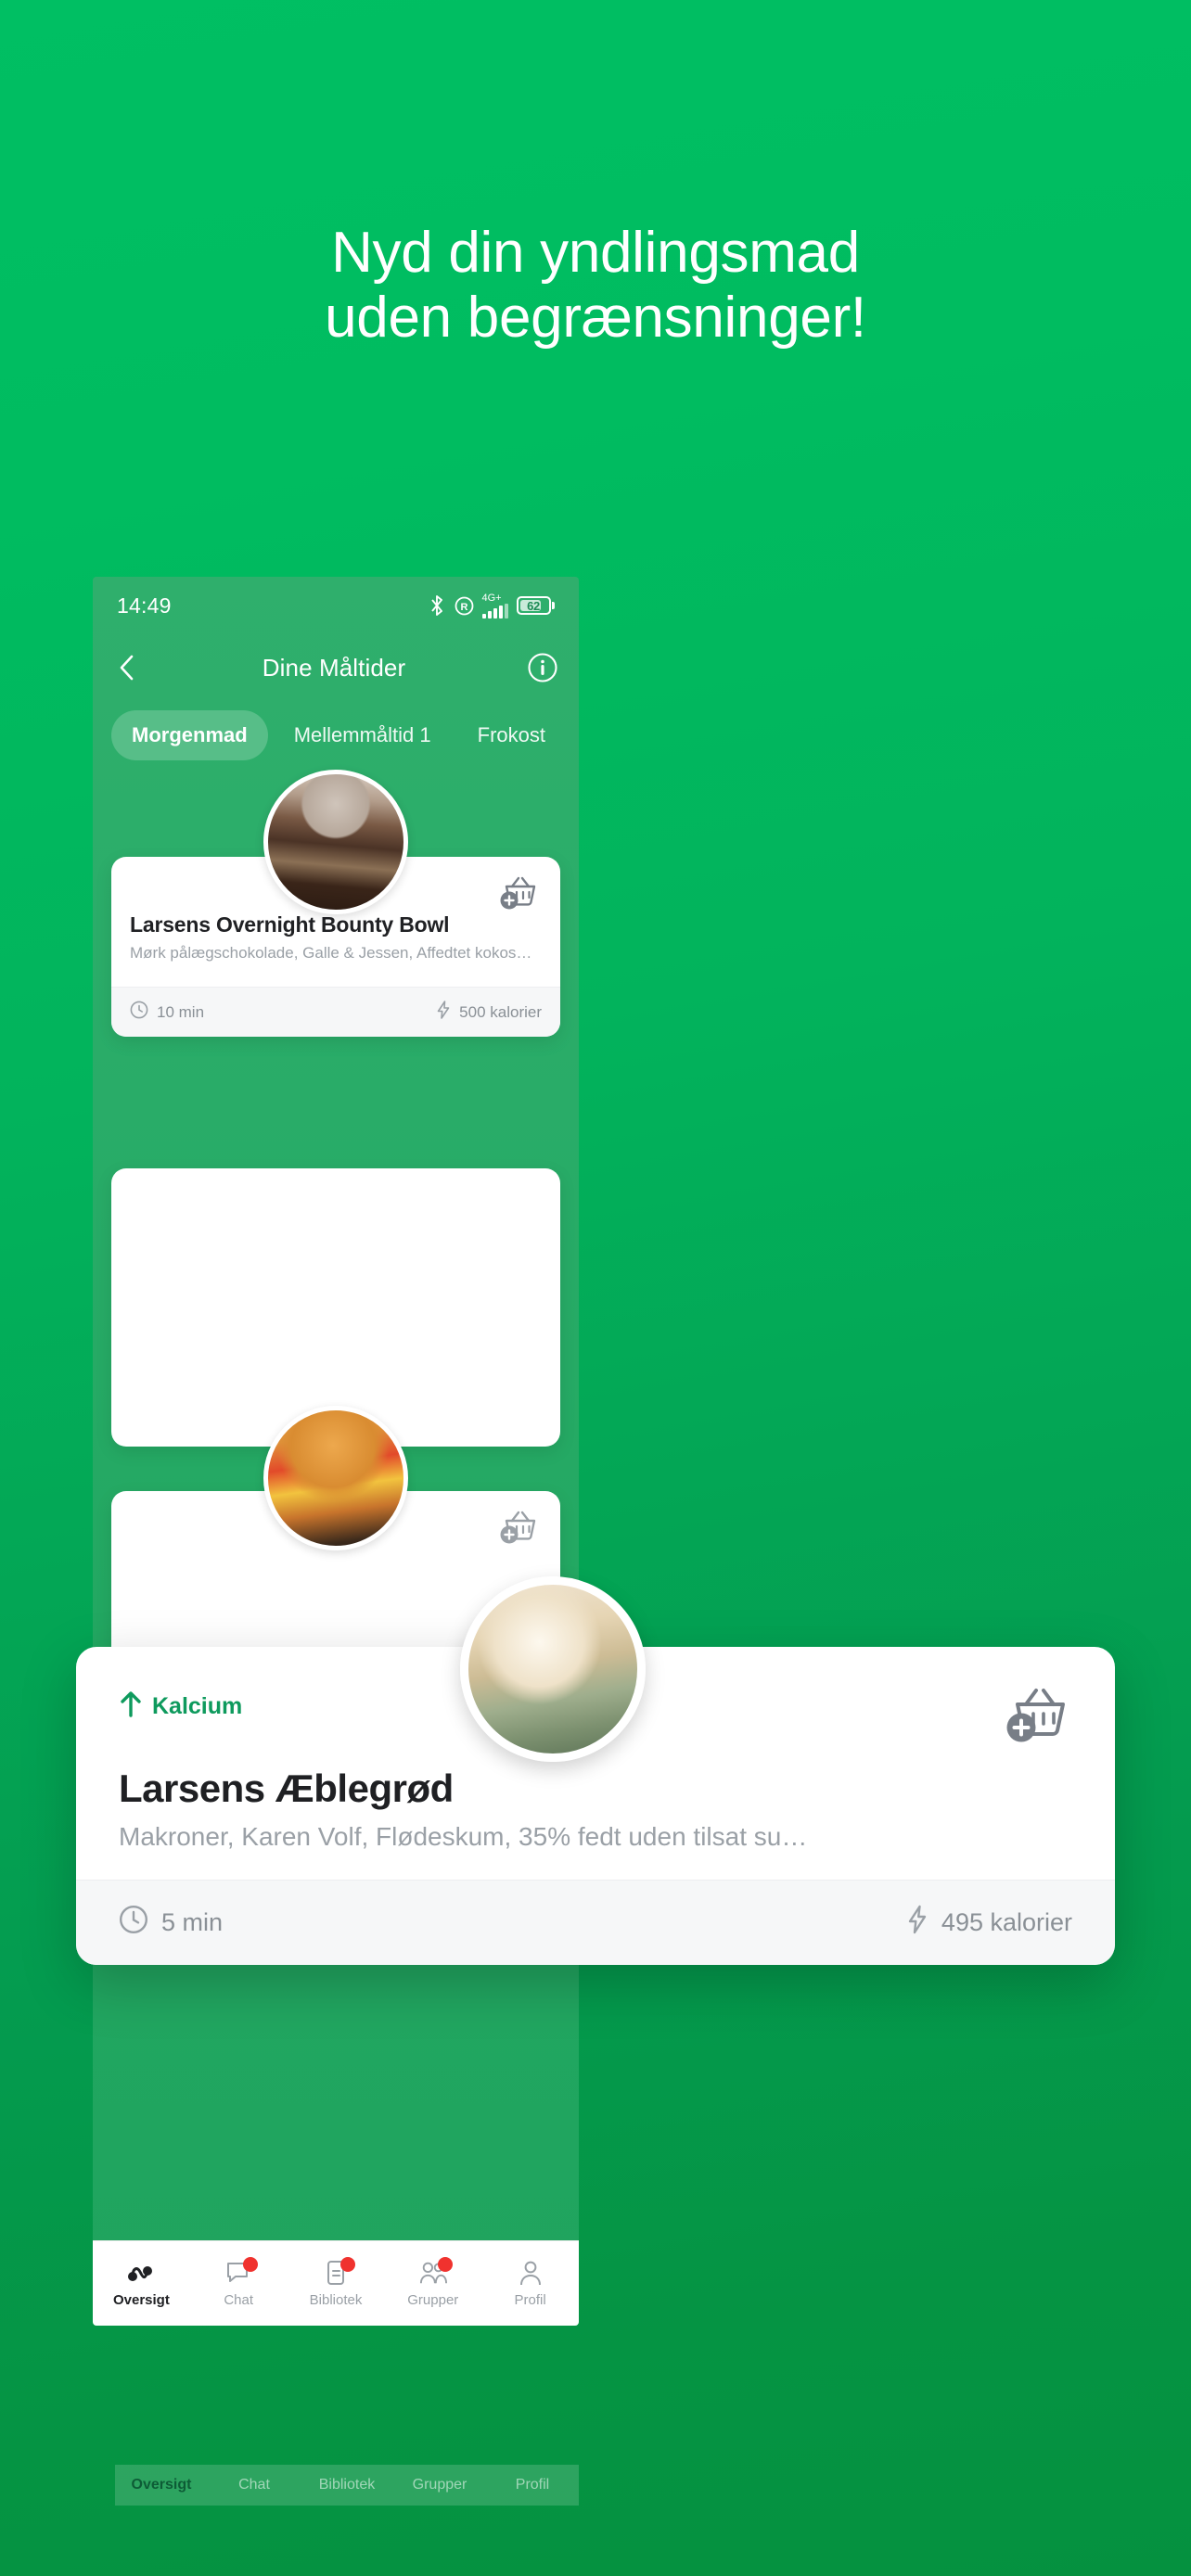 Image resolution: width=1191 pixels, height=2576 pixels. What do you see at coordinates (335, 1012) in the screenshot?
I see `meal-card-1-footer: 10 min 500 kalorier` at bounding box center [335, 1012].